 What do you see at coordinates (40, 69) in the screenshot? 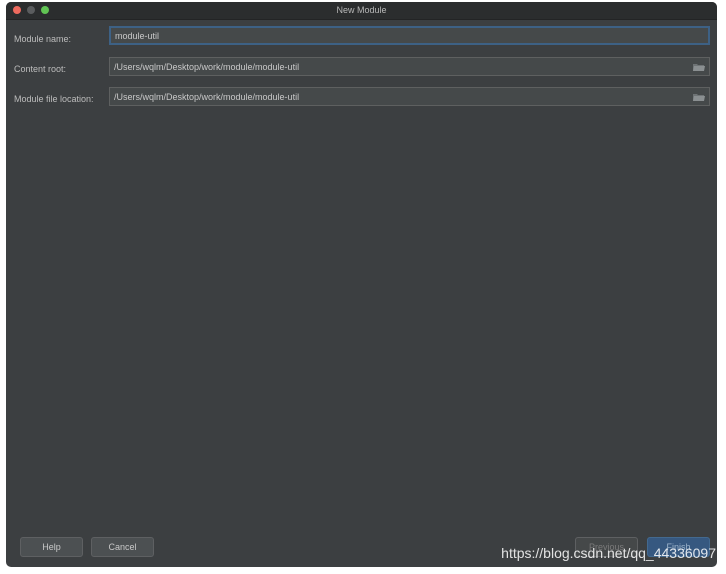
I see `content-root-label: Content root:` at bounding box center [40, 69].